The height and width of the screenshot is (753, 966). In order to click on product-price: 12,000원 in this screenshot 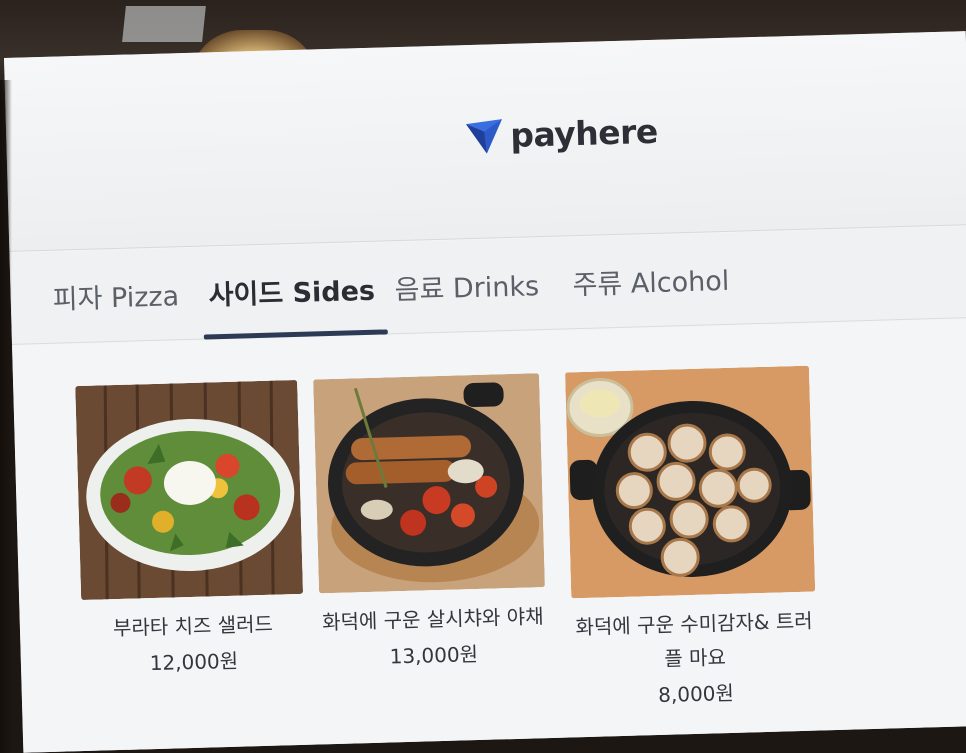, I will do `click(194, 662)`.